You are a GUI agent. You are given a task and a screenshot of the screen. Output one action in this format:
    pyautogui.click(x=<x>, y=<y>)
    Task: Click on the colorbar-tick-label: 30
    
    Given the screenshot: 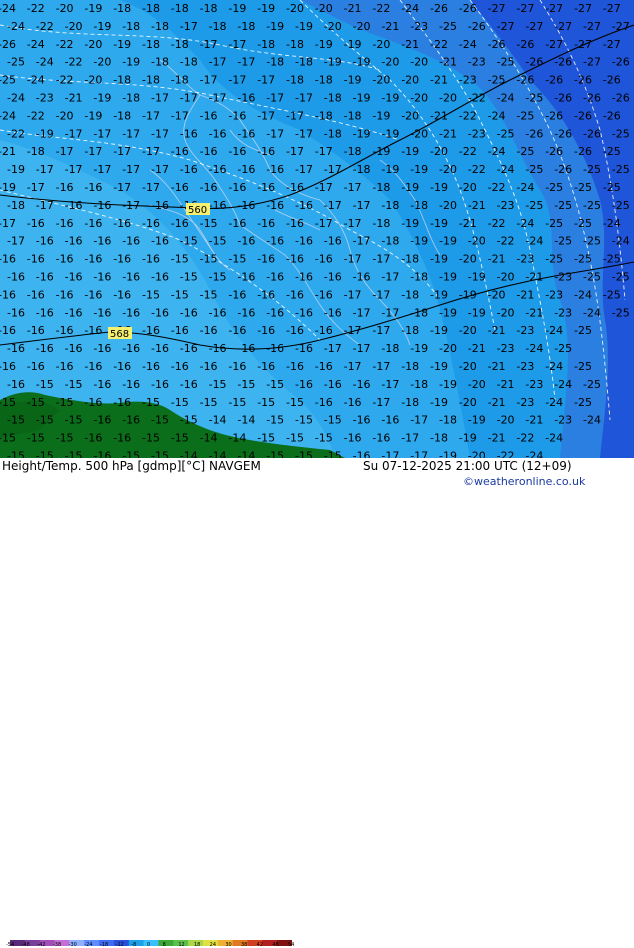 What is the action you would take?
    pyautogui.click(x=228, y=945)
    